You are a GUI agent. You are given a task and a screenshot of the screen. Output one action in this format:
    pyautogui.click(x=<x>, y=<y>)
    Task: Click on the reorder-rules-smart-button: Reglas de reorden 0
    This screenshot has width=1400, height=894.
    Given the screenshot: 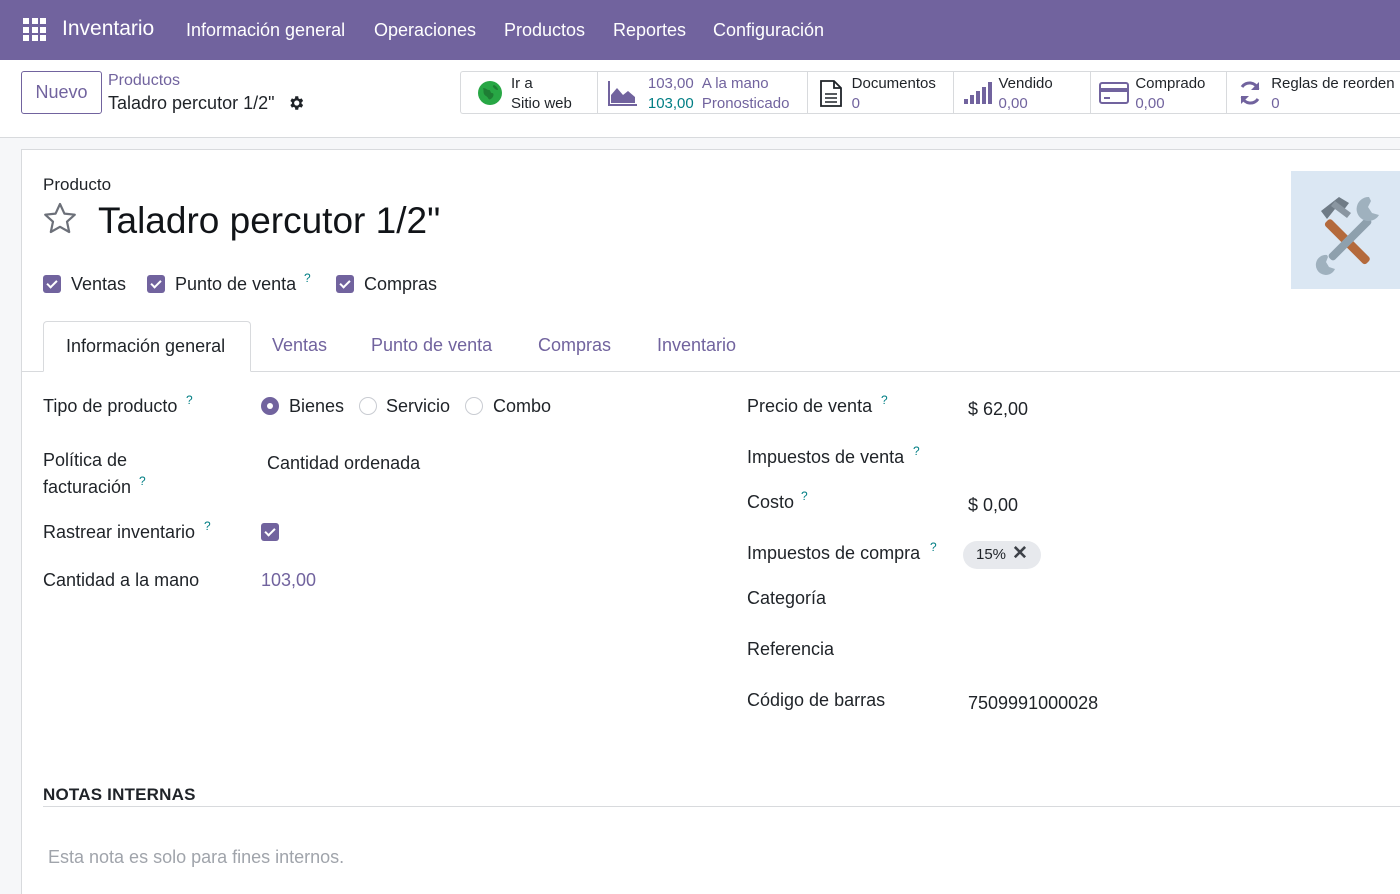 What is the action you would take?
    pyautogui.click(x=1313, y=92)
    